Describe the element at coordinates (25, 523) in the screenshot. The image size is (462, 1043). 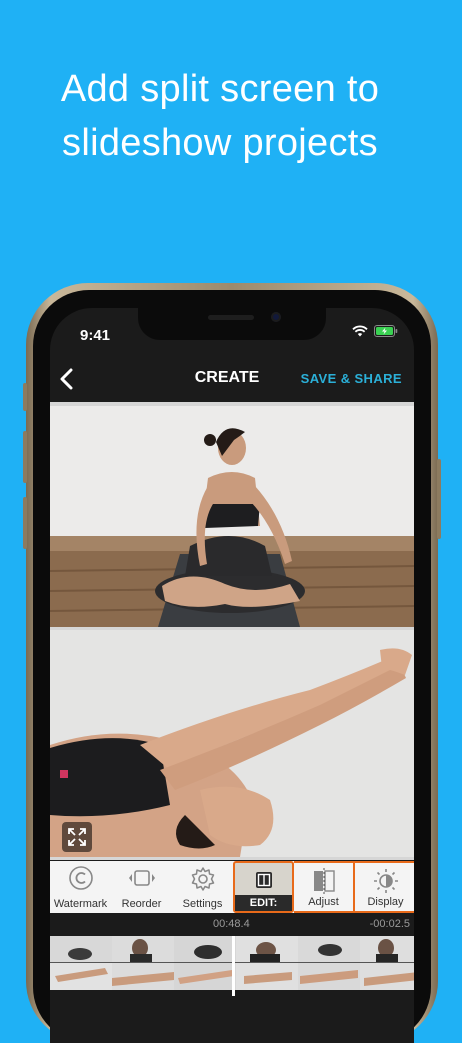
I see `volume-down-button` at that location.